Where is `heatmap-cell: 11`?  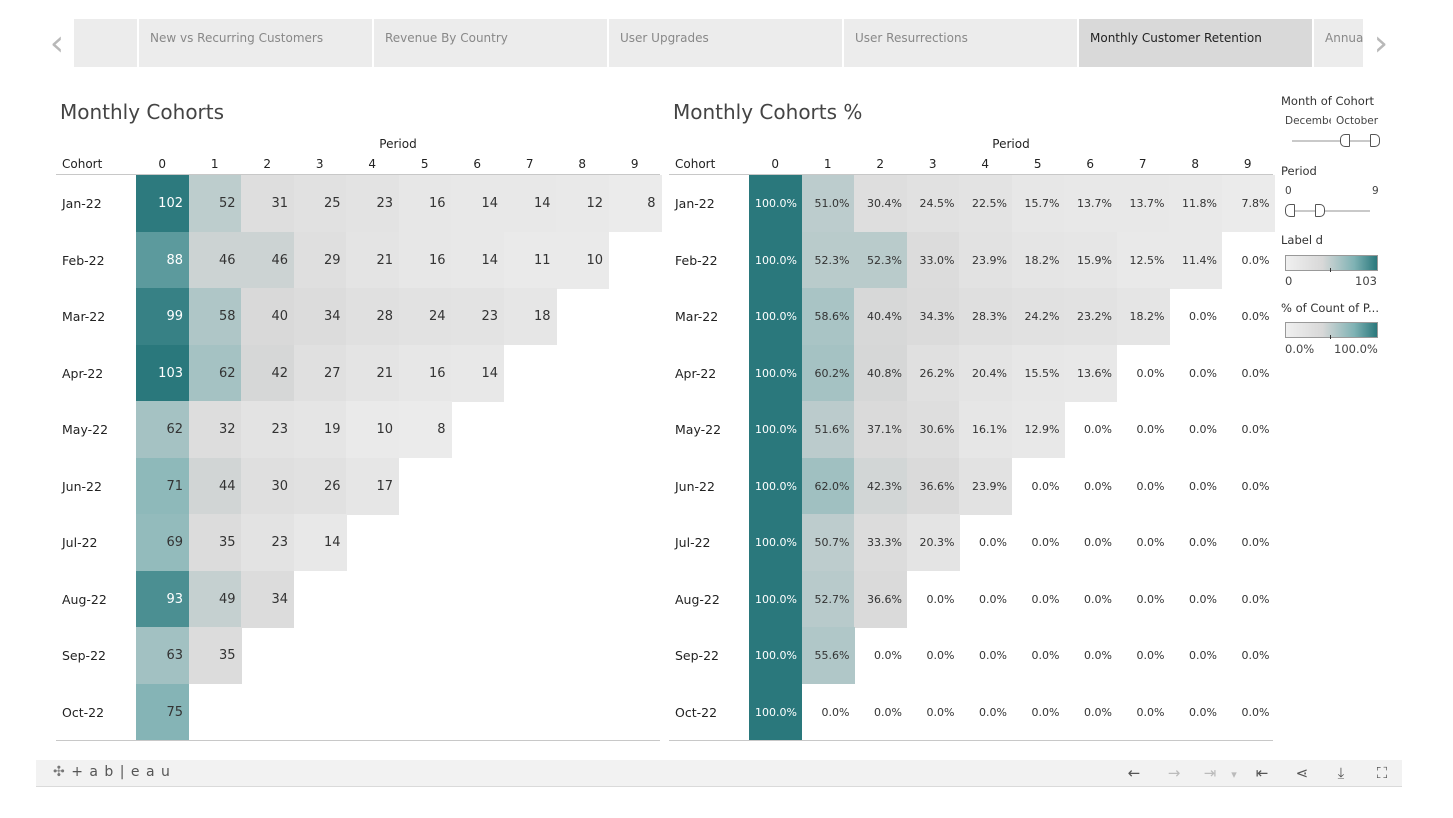 heatmap-cell: 11 is located at coordinates (530, 260).